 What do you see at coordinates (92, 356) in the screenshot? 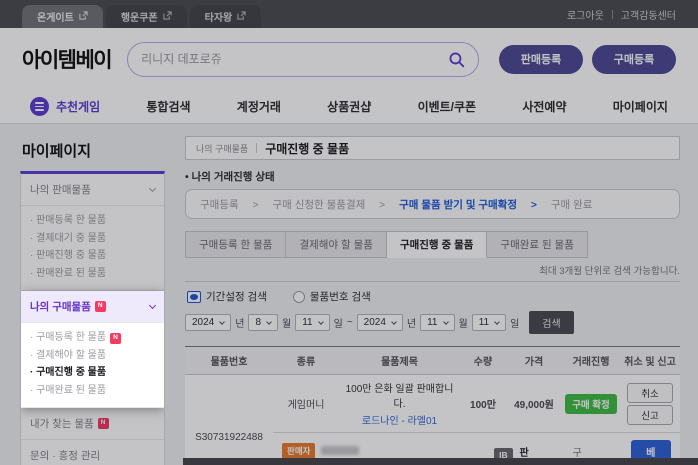
I see `sidebar-item-to-pay: 결제해야 할 물품` at bounding box center [92, 356].